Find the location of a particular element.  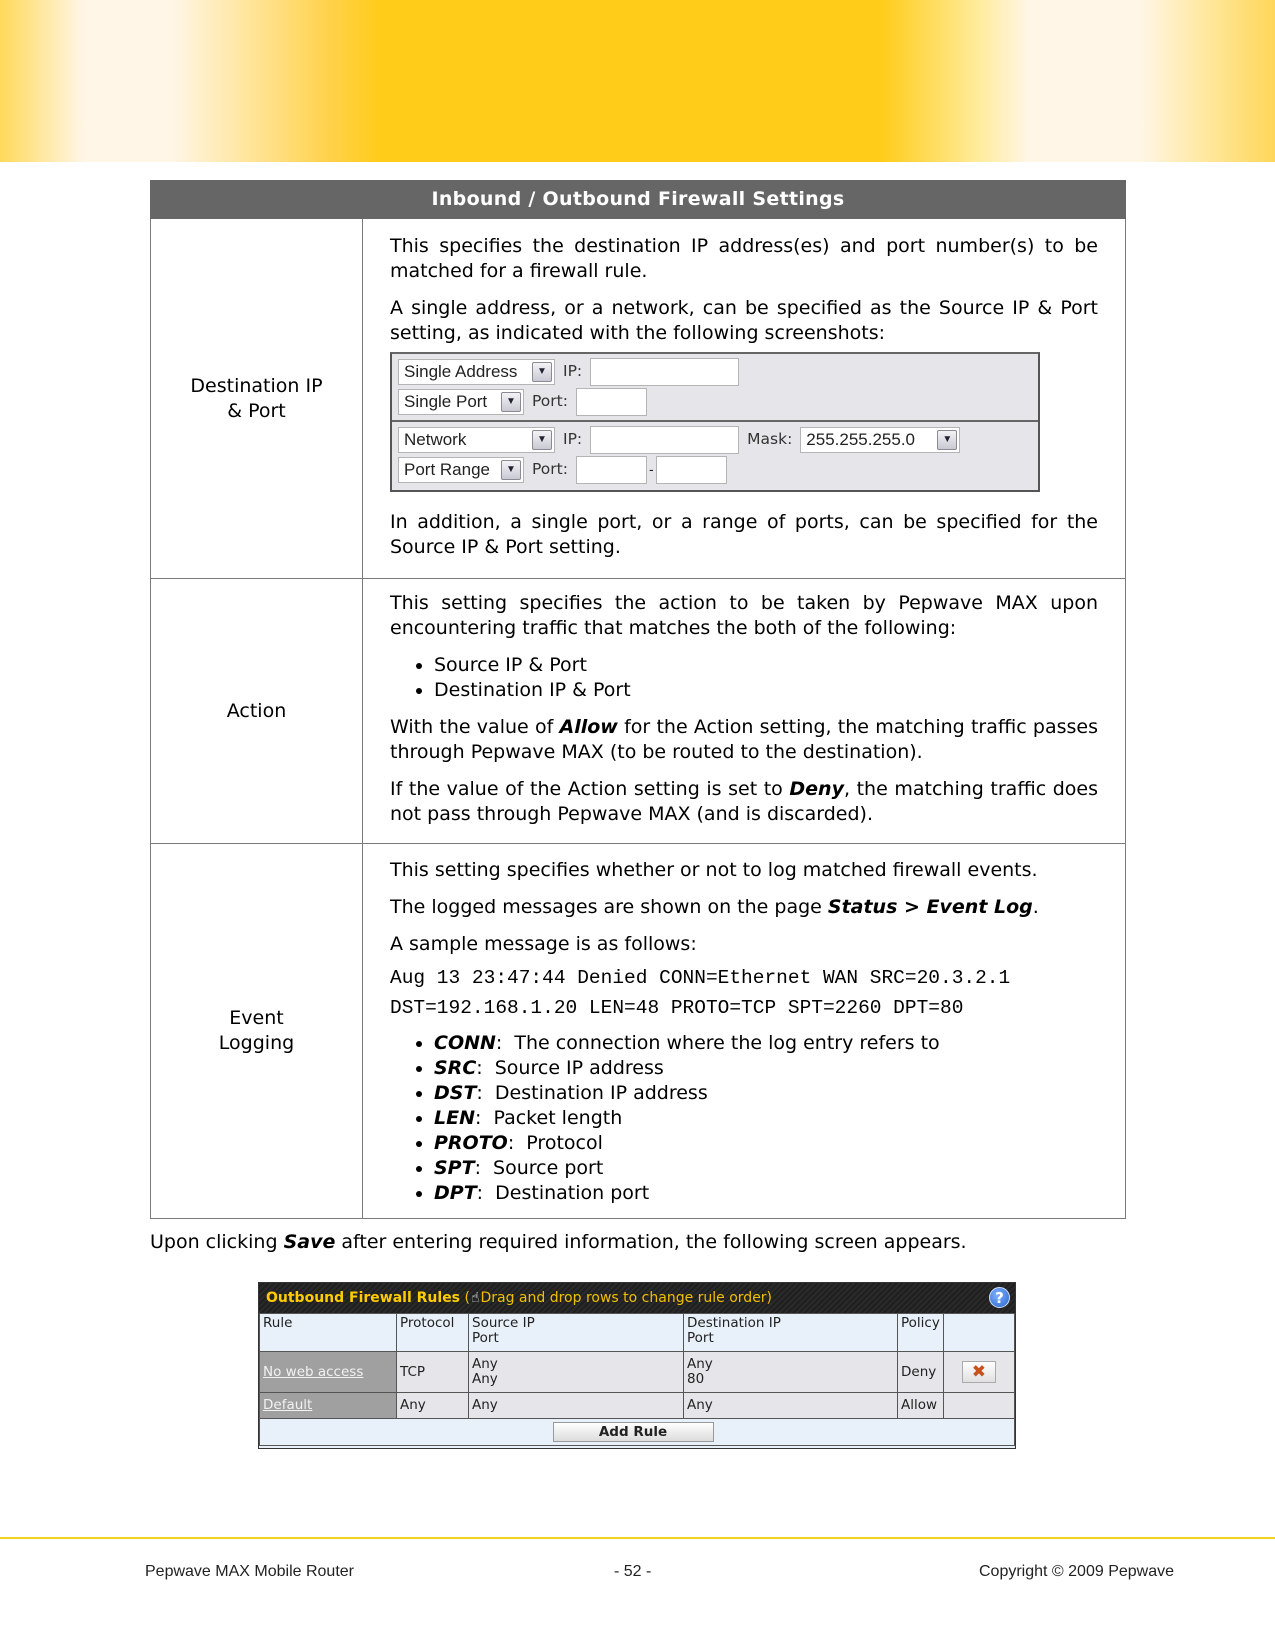

row-label-destination: Destination IP & Port is located at coordinates (256, 398).